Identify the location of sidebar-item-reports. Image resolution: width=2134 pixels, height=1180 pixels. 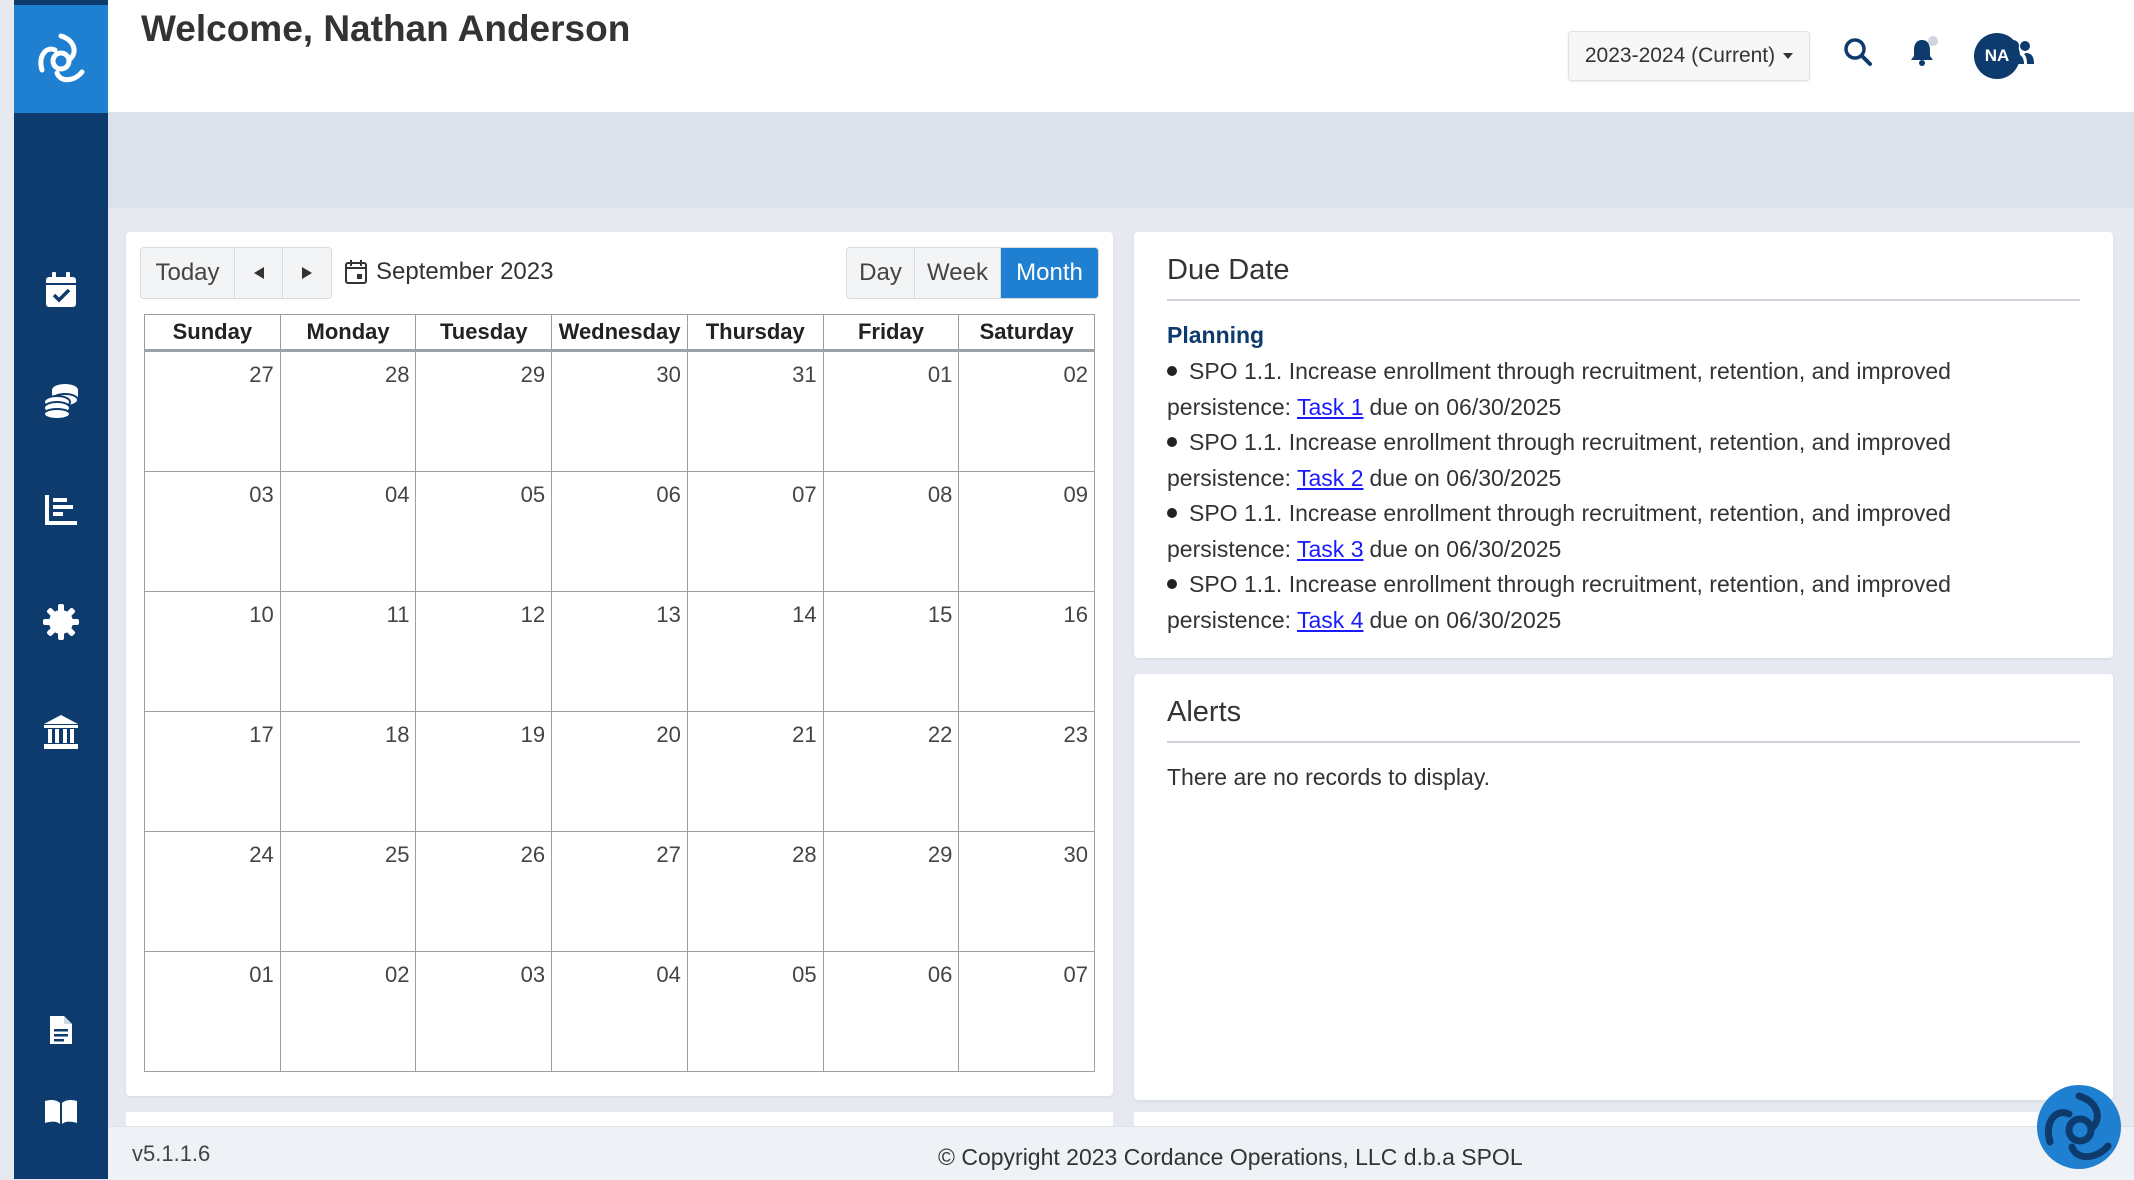
(61, 510).